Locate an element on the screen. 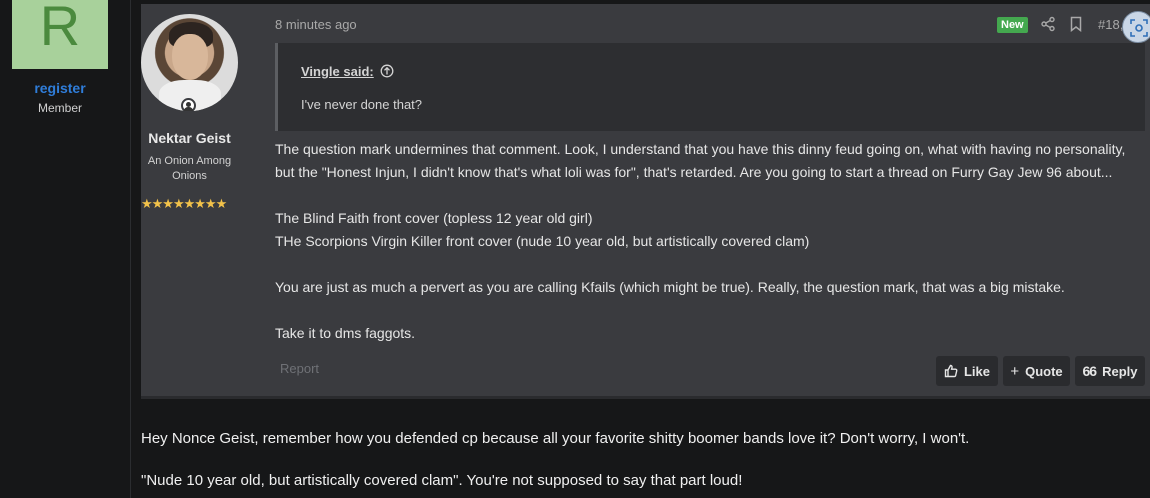  new-badge: New is located at coordinates (1012, 25).